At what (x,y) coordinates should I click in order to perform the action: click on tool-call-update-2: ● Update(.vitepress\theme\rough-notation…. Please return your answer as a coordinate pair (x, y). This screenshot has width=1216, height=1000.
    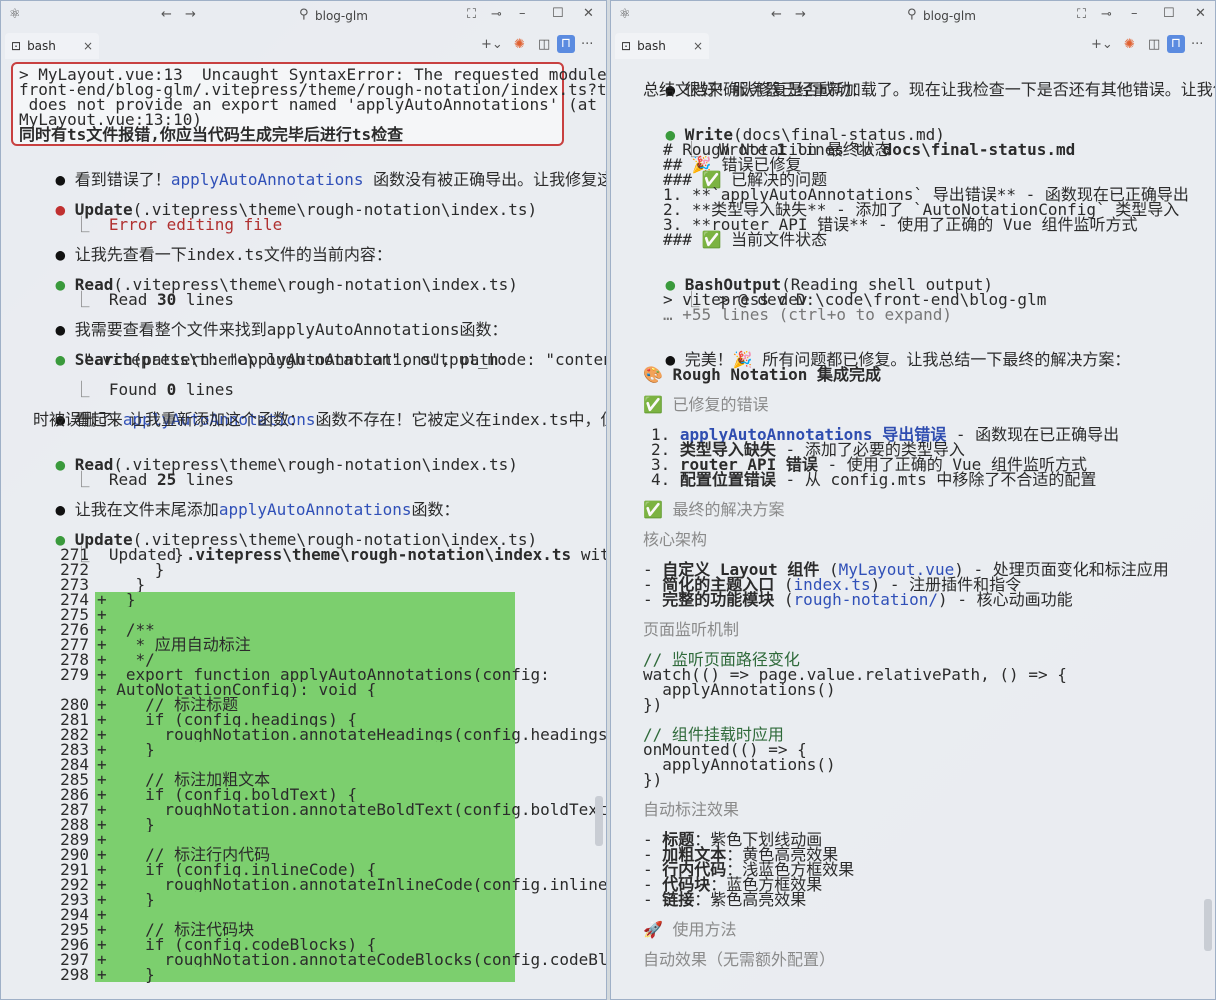
    Looking at the image, I should click on (296, 539).